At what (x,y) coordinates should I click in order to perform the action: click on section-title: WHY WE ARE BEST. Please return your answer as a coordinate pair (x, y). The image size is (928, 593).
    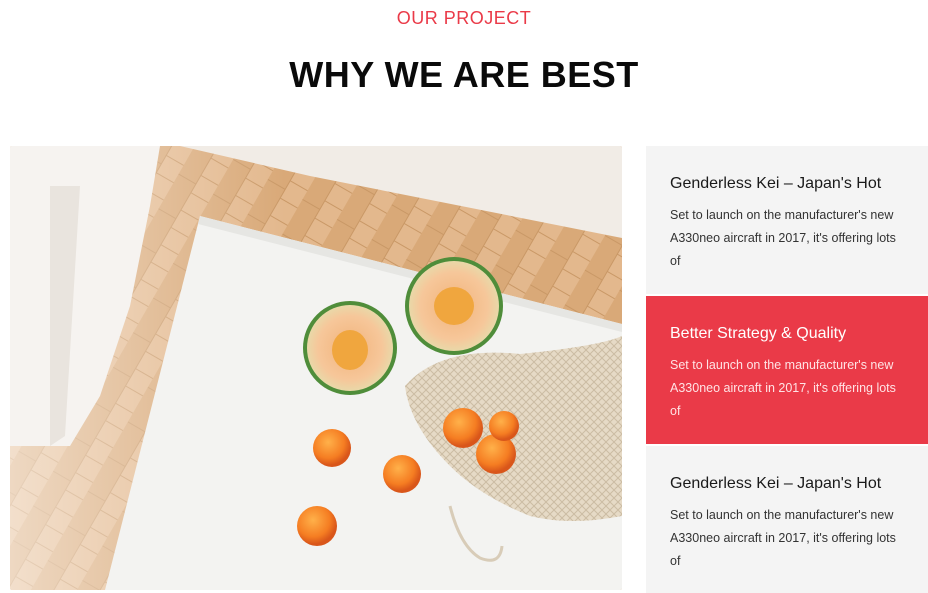
    Looking at the image, I should click on (464, 74).